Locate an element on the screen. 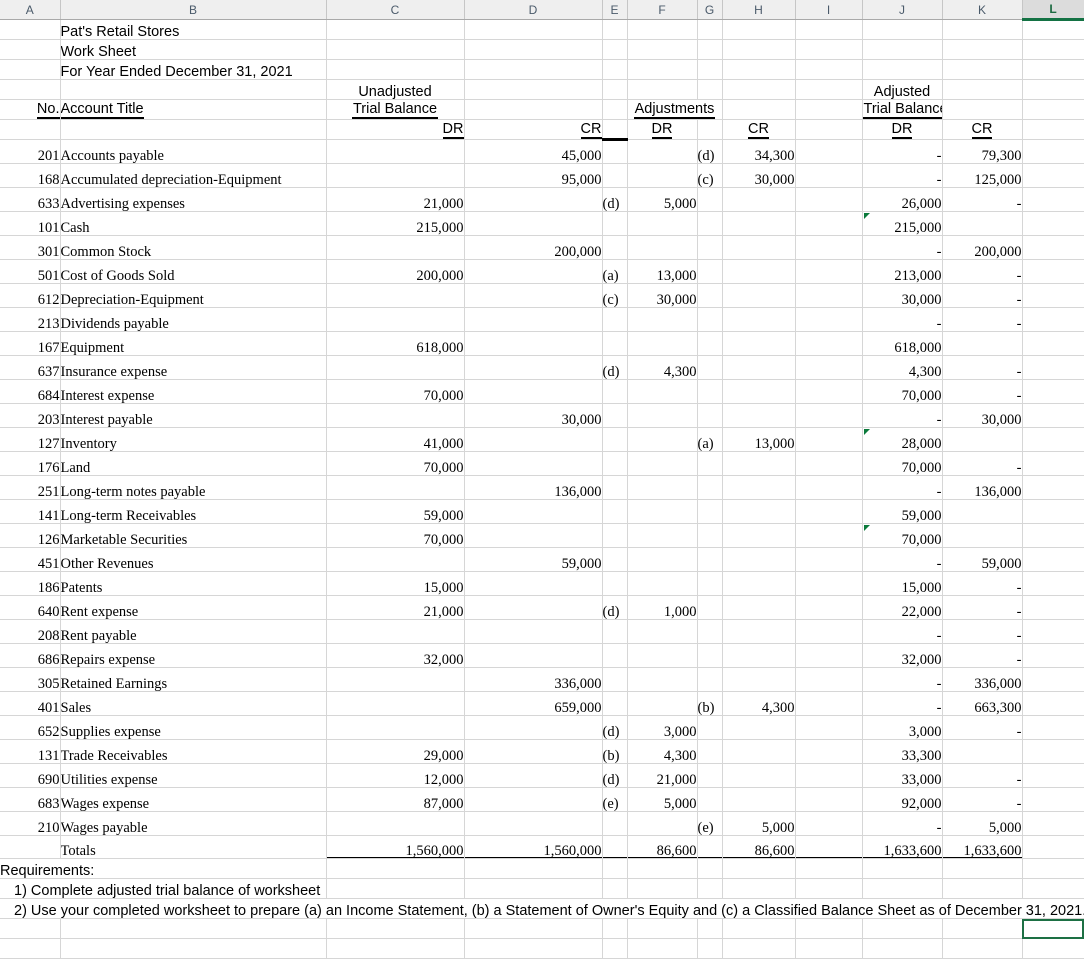  row-unadjusted-dr: 21,000 is located at coordinates (395, 607).